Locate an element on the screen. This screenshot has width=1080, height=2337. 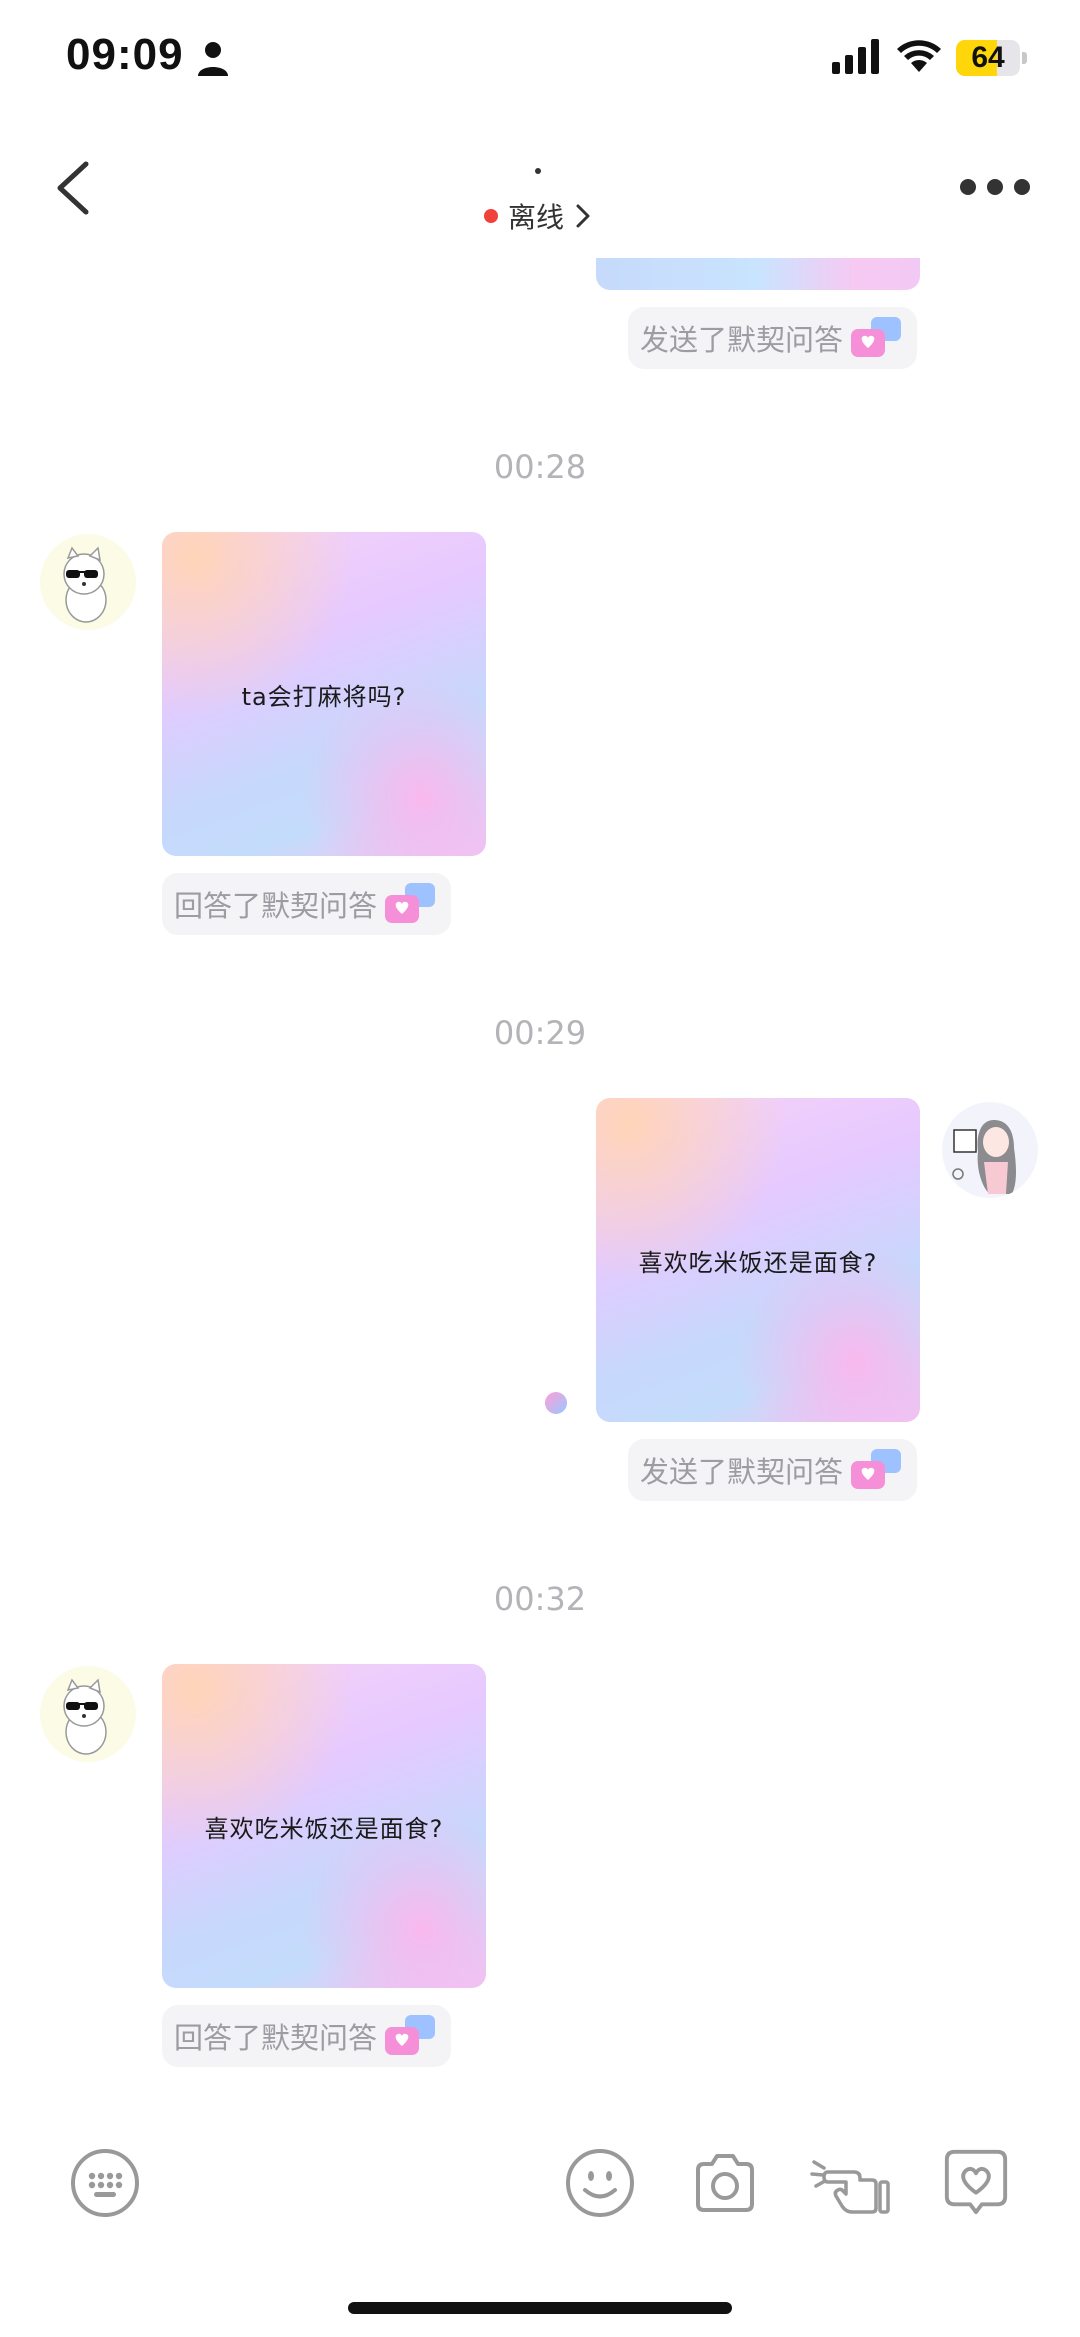
wifi-icon is located at coordinates (919, 56).